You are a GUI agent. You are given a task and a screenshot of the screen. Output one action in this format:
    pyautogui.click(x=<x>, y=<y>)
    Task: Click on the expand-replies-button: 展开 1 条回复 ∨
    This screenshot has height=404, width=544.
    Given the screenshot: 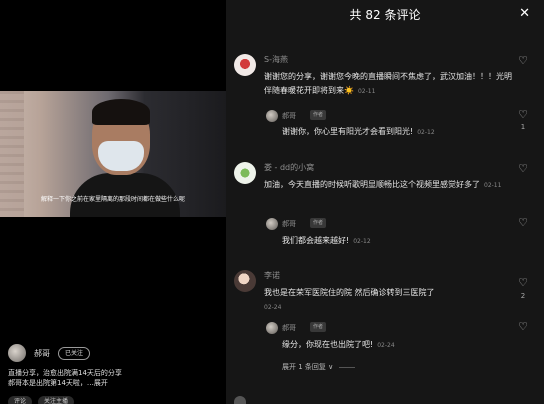 What is the action you would take?
    pyautogui.click(x=319, y=367)
    